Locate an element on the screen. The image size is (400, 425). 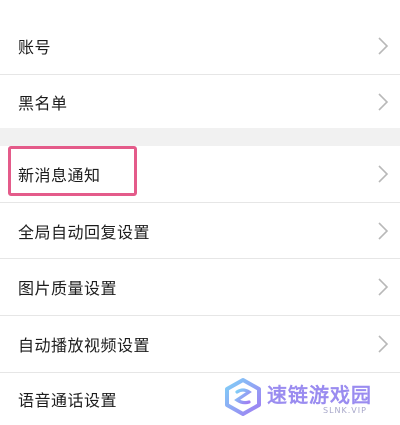
settings-item-label: 账号 is located at coordinates (35, 47).